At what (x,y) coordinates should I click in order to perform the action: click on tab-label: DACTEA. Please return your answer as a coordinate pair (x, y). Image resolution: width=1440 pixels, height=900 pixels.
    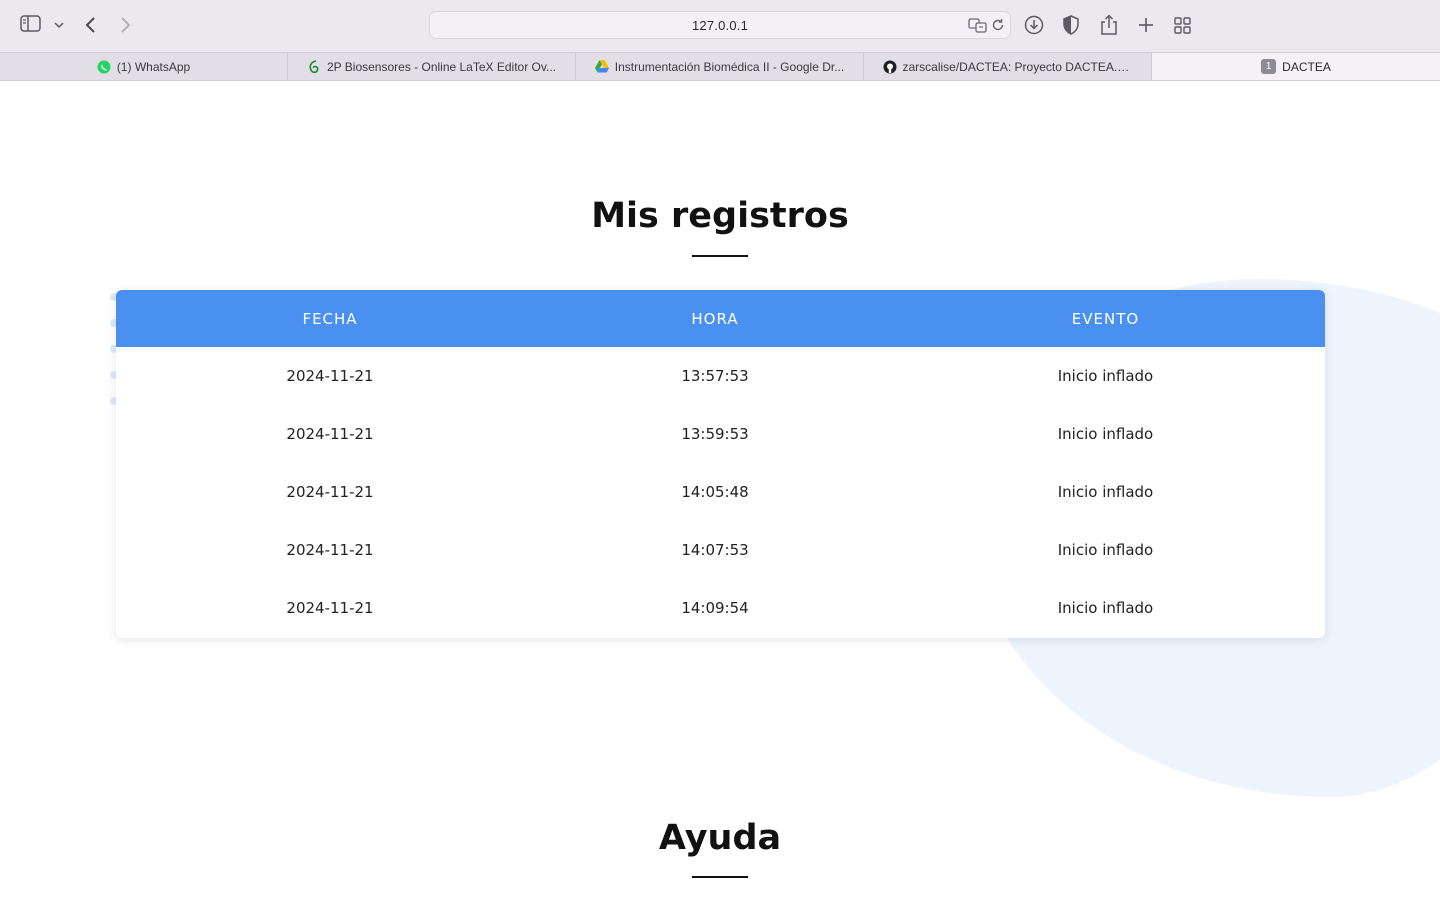
    Looking at the image, I should click on (1306, 66).